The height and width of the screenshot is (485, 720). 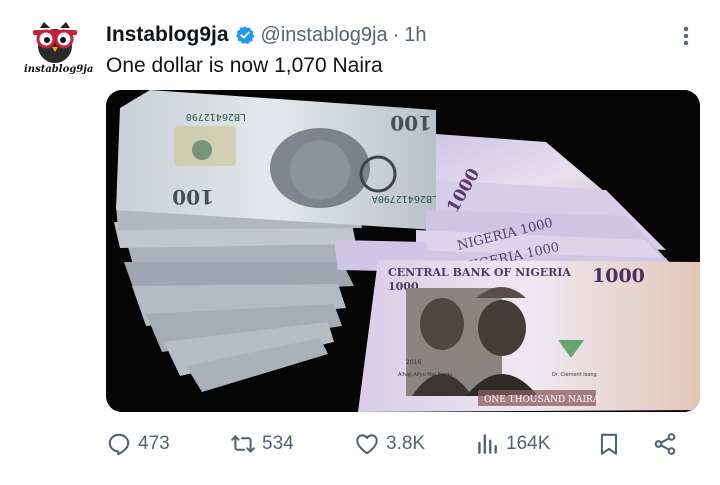 I want to click on usd-serial-2: LB26412790A, so click(x=405, y=198).